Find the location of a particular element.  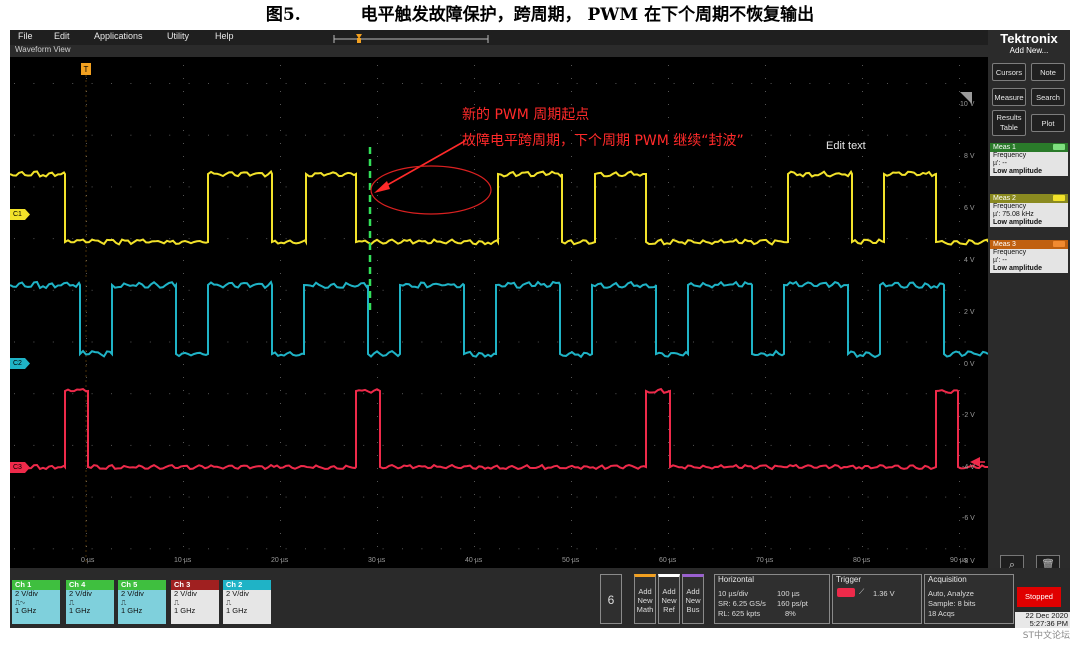

meas-1-name: Frequency is located at coordinates (1010, 155).